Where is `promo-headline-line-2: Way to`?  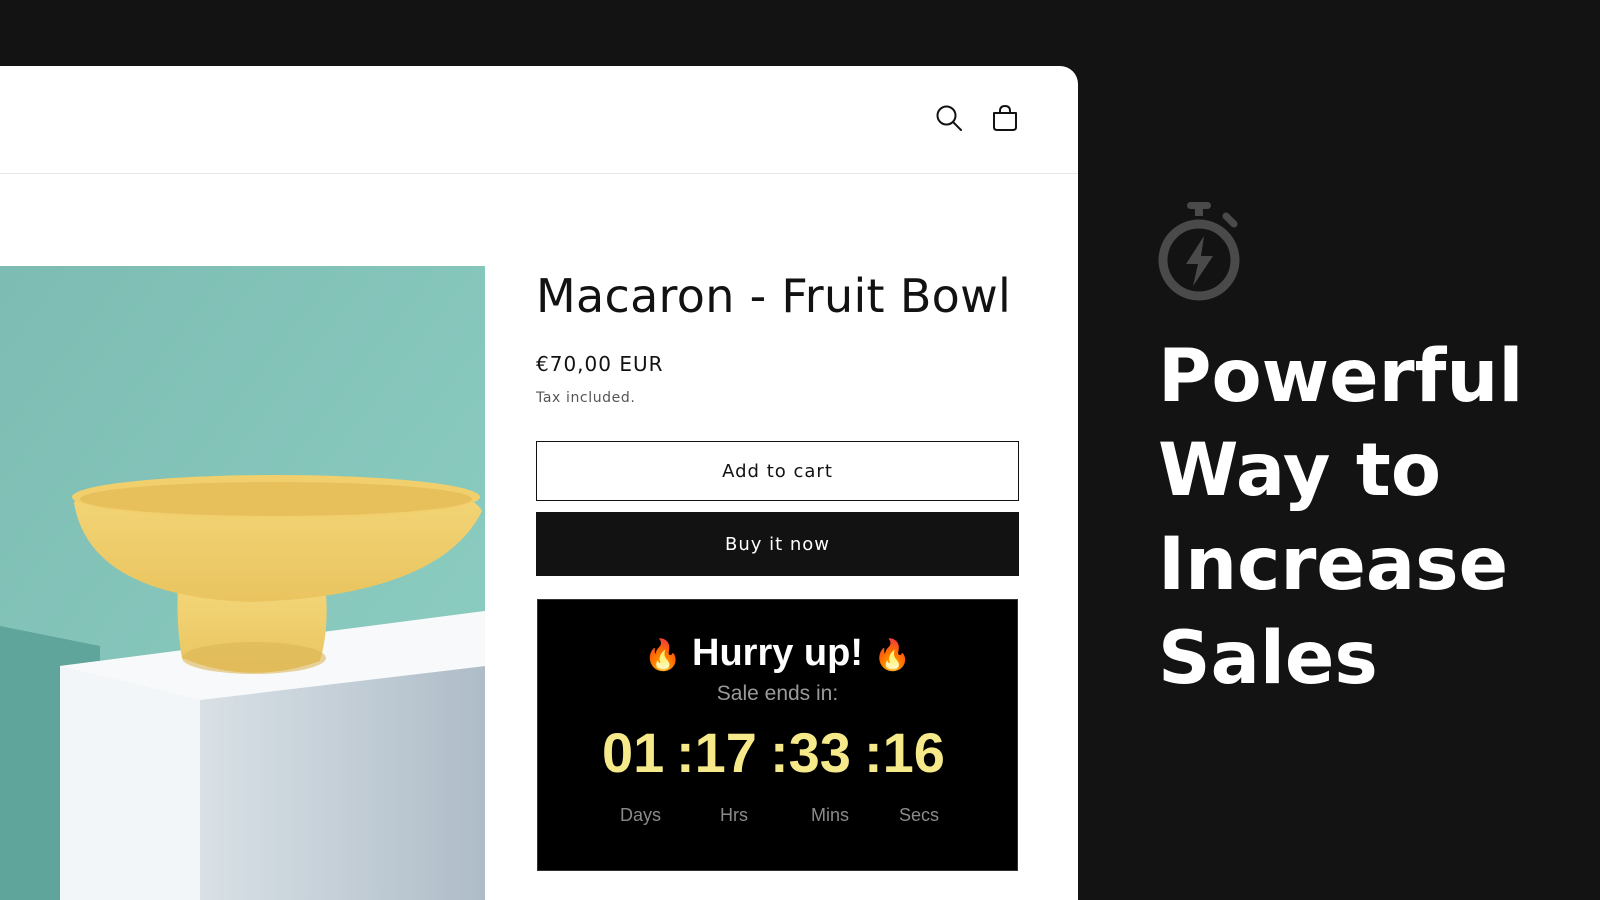
promo-headline-line-2: Way to is located at coordinates (1299, 470).